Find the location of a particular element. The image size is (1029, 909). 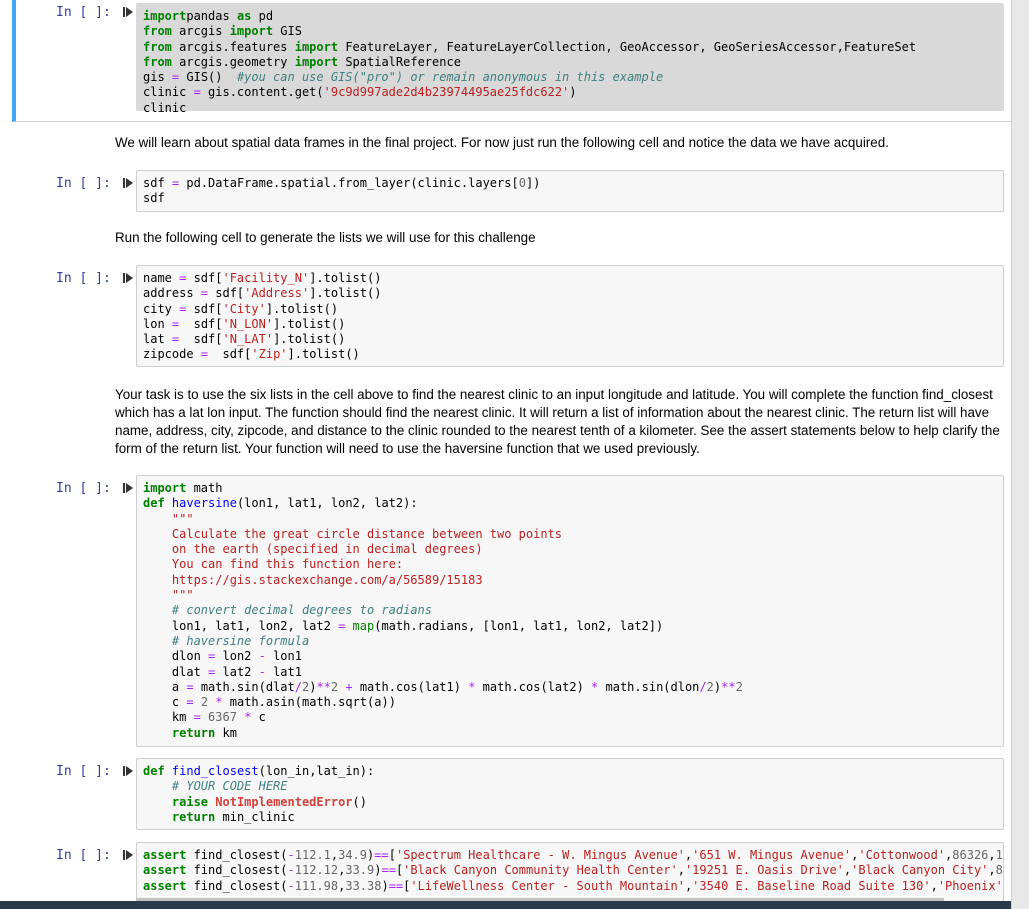

code-token: 'LifeWellness Center - South Mountain' is located at coordinates (547, 885).